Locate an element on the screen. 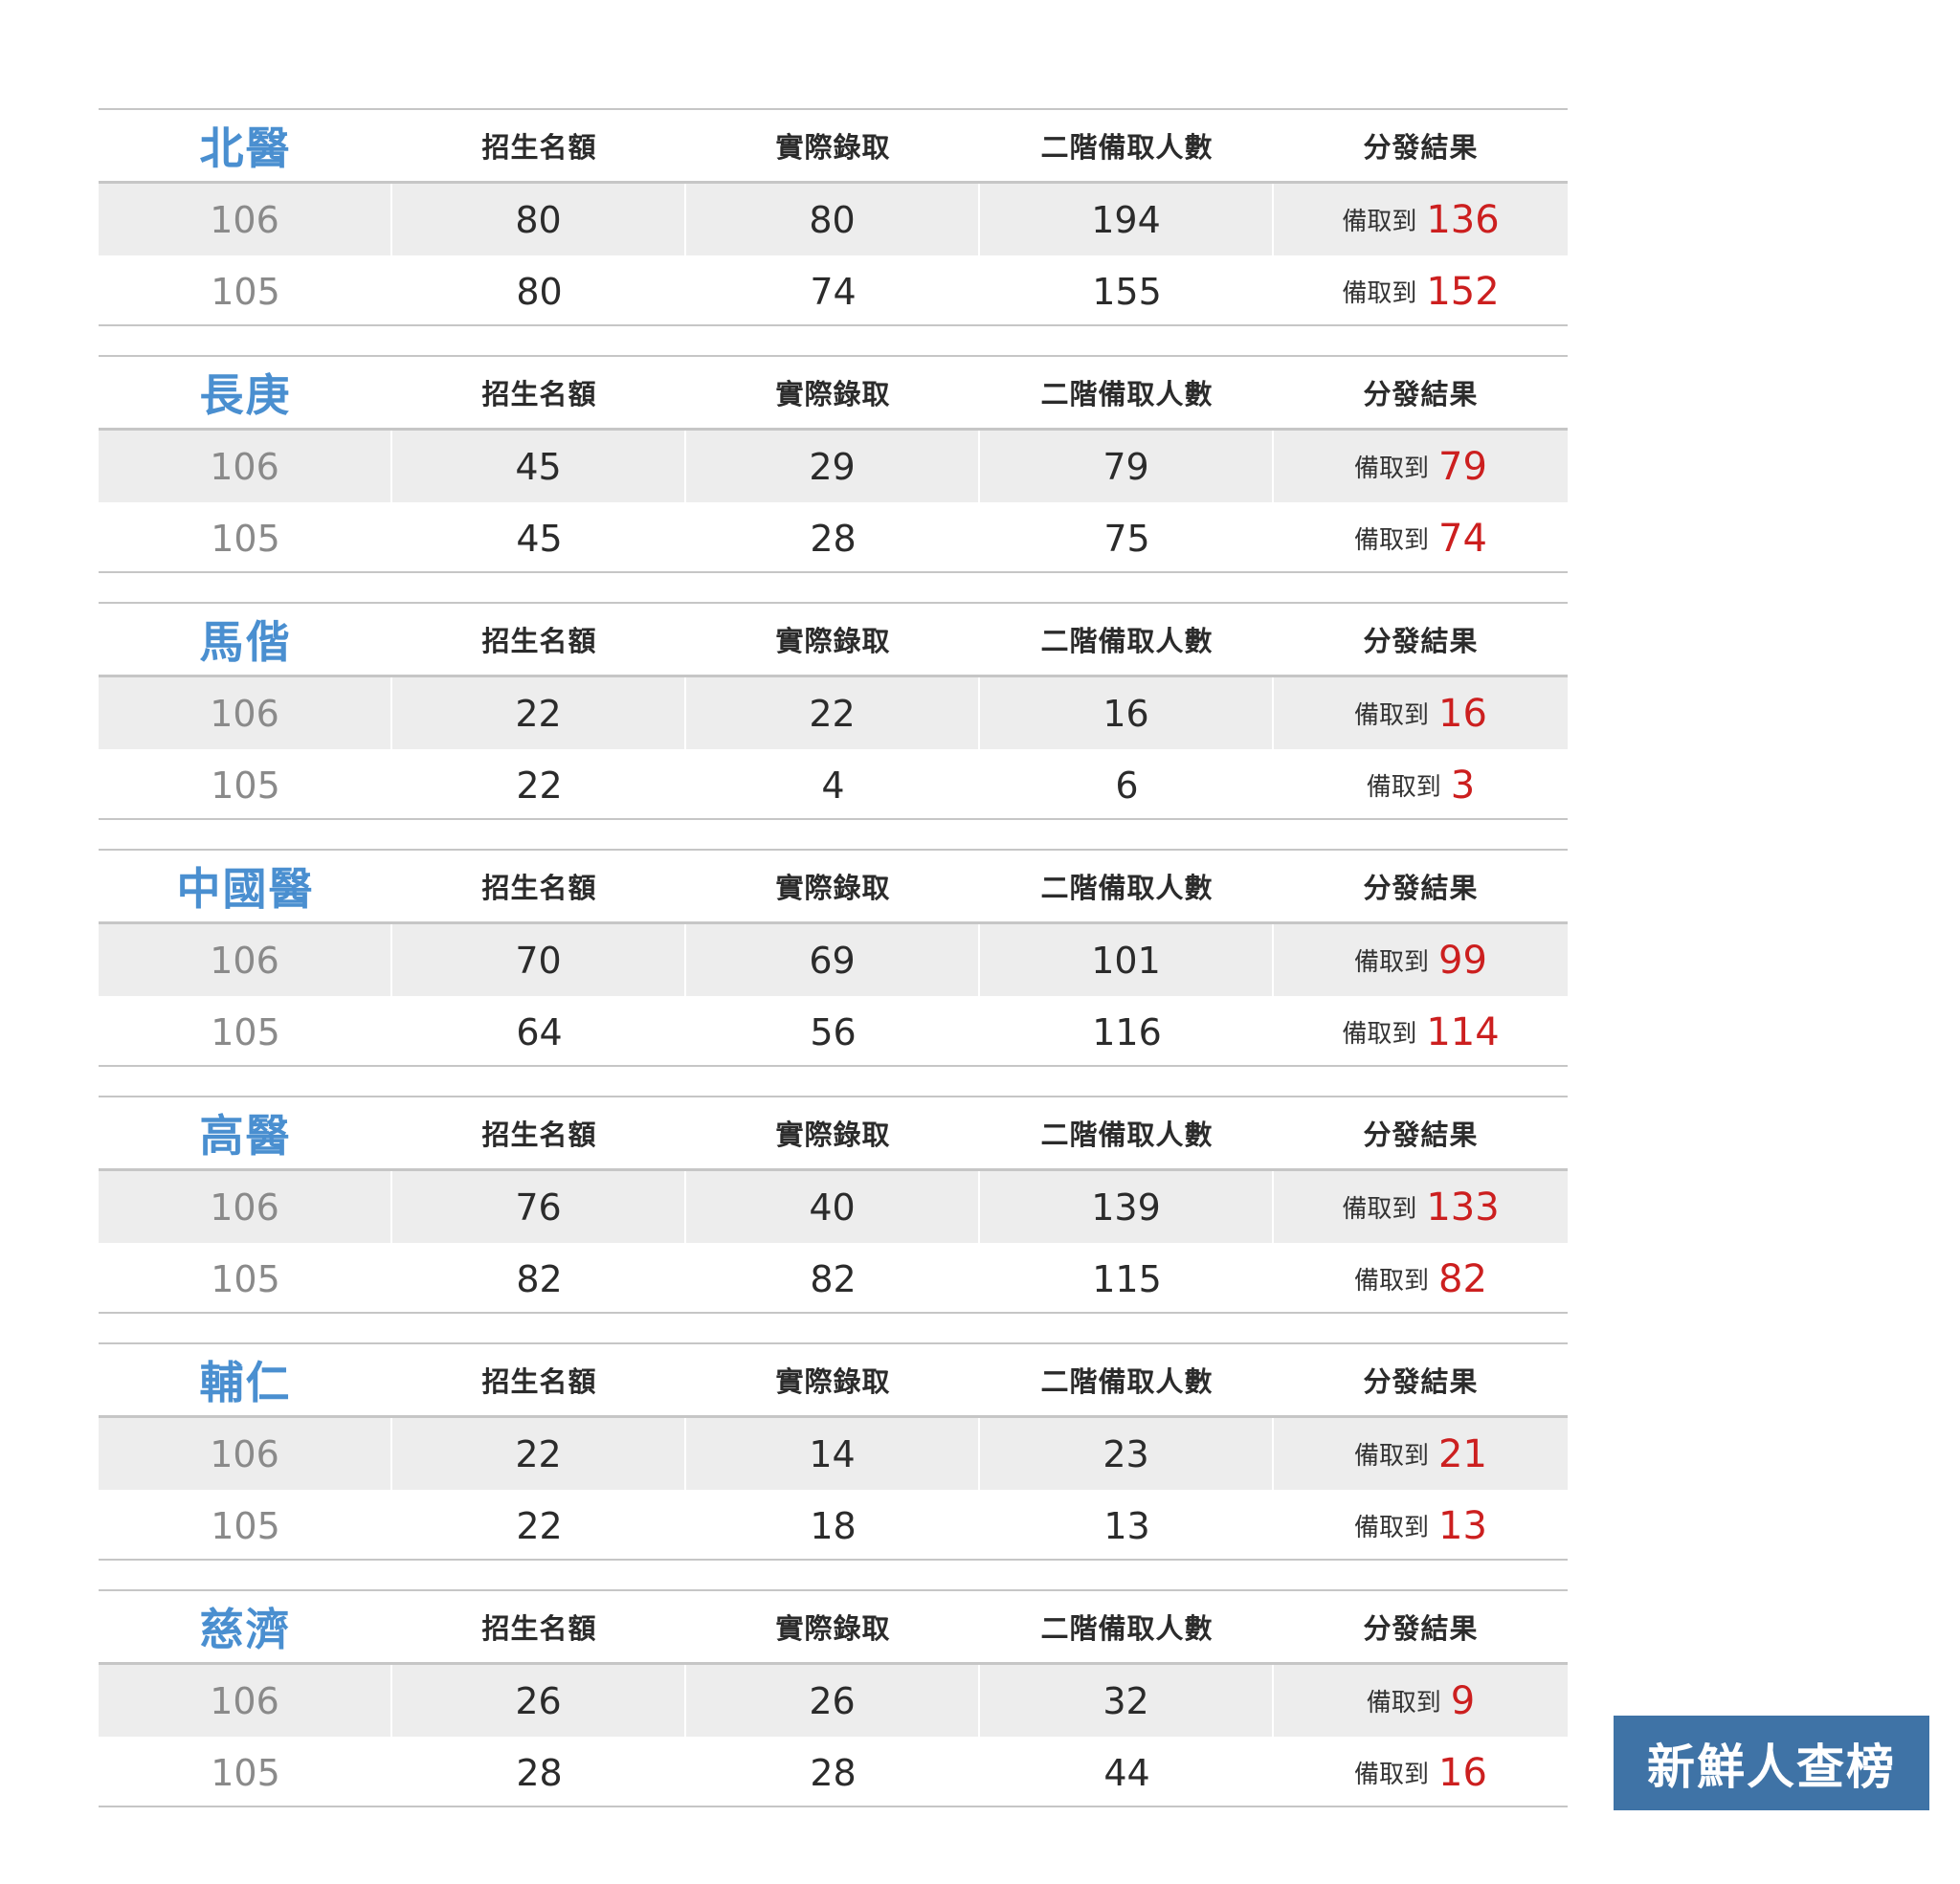  school-name: 馬偕 is located at coordinates (245, 642).